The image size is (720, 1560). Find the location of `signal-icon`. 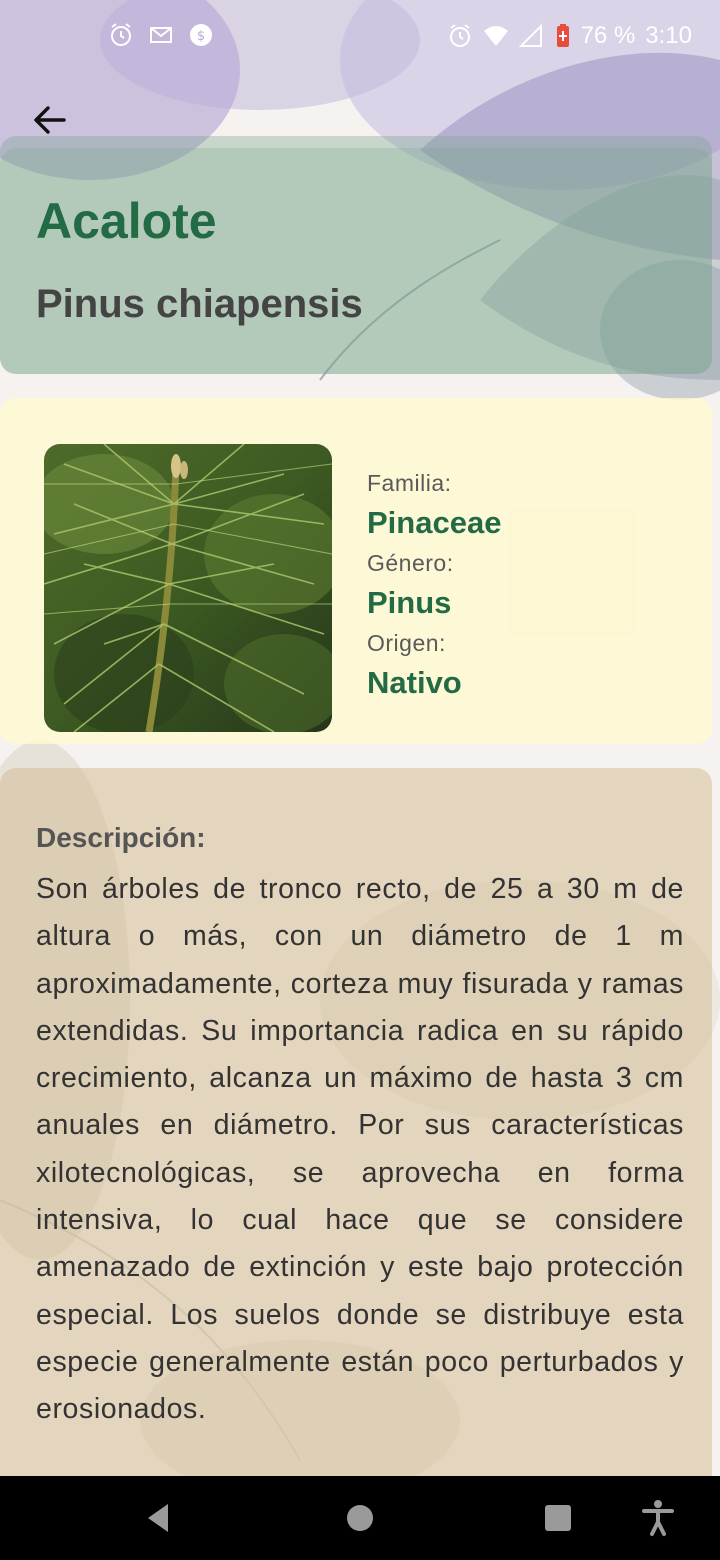

signal-icon is located at coordinates (531, 36).